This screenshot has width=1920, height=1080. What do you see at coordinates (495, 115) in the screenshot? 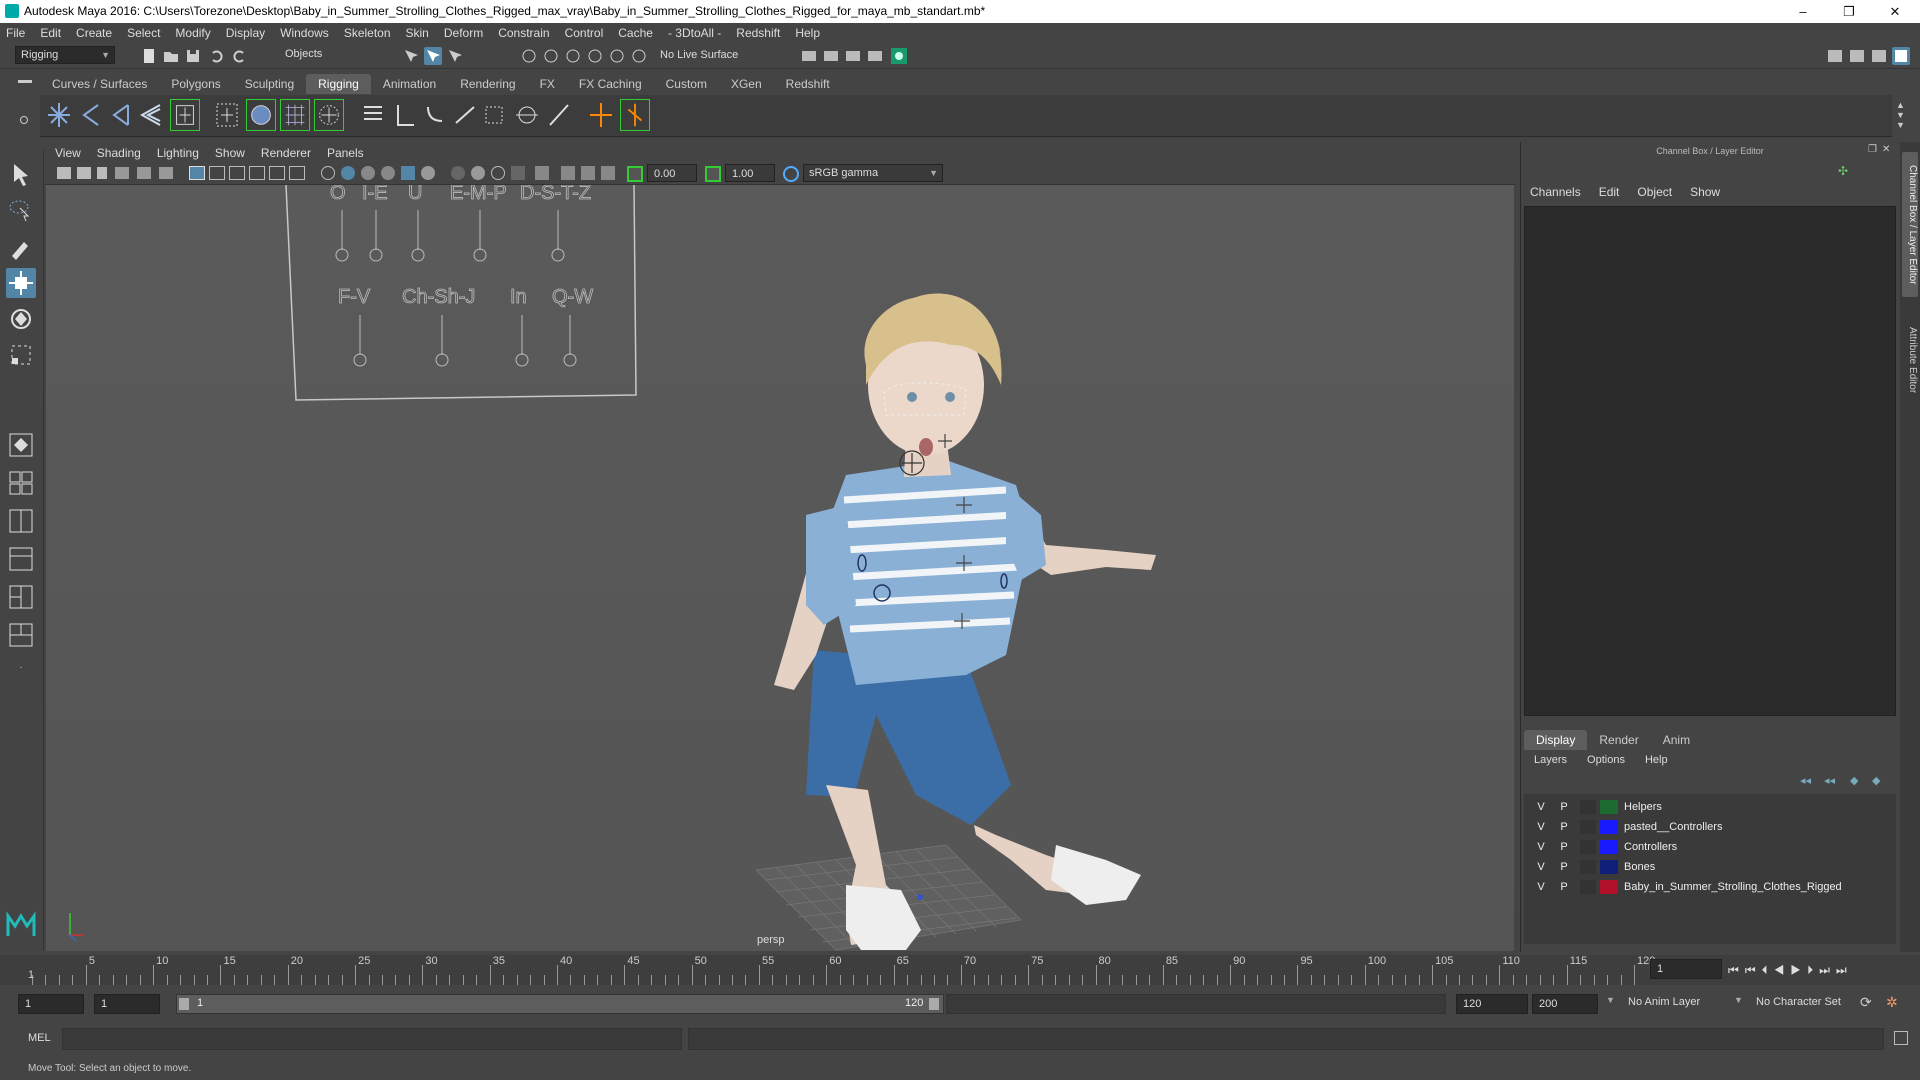
I see `sculpt-deformer-icon` at bounding box center [495, 115].